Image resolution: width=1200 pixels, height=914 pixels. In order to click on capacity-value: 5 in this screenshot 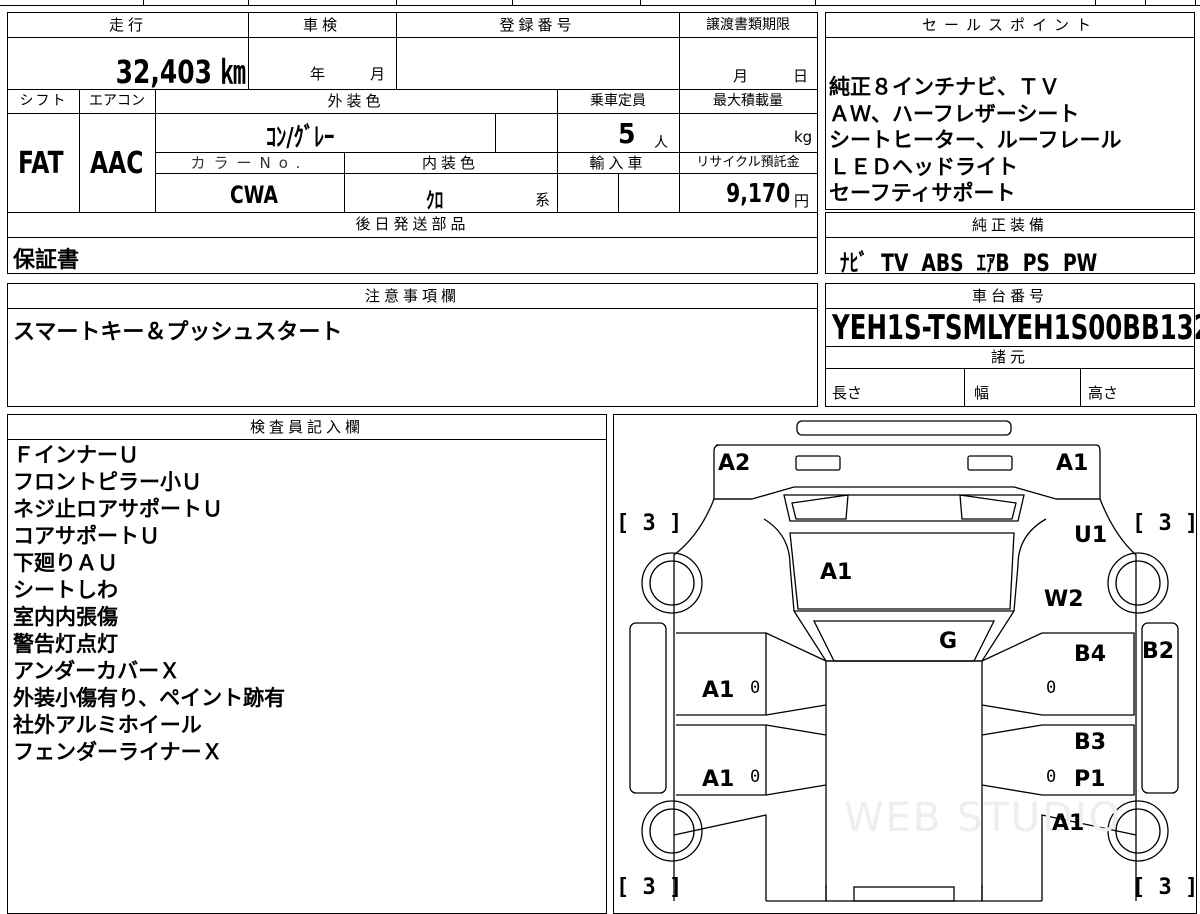, I will do `click(627, 133)`.